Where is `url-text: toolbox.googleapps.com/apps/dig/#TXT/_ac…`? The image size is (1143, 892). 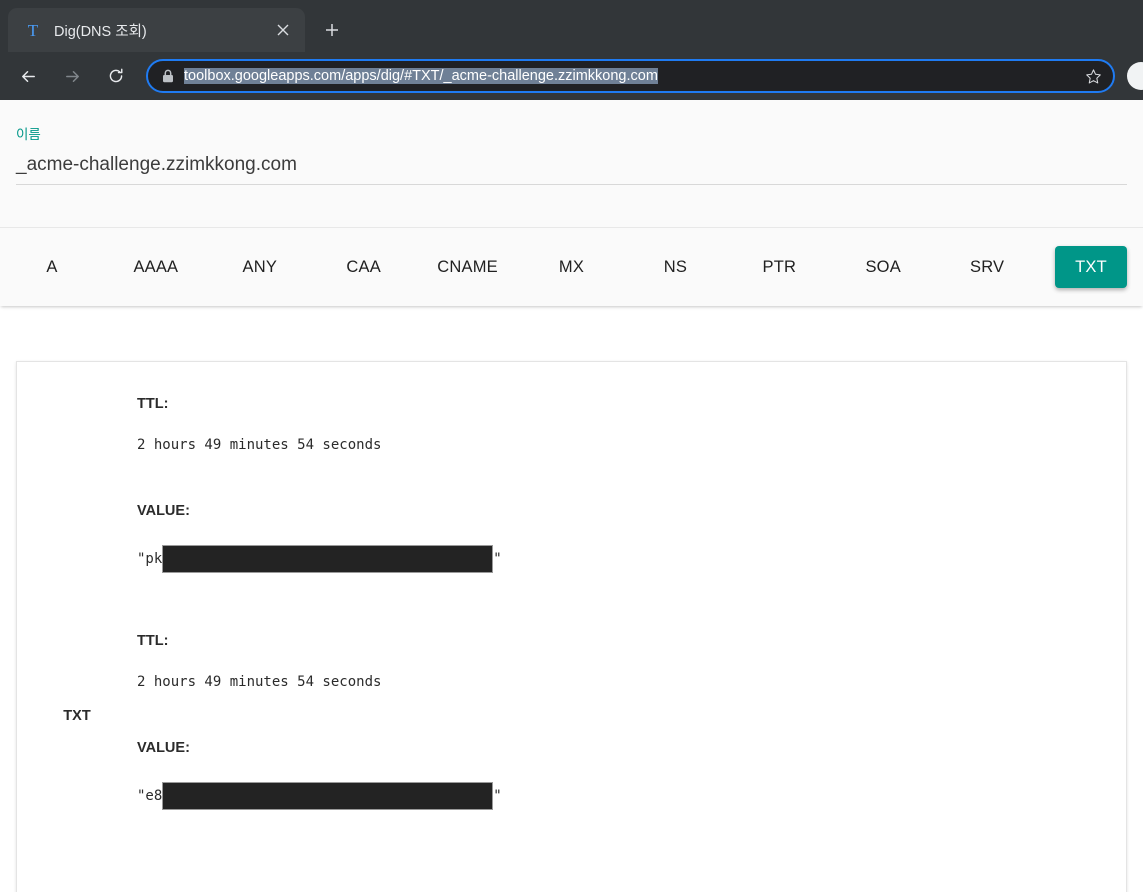 url-text: toolbox.googleapps.com/apps/dig/#TXT/_ac… is located at coordinates (631, 76).